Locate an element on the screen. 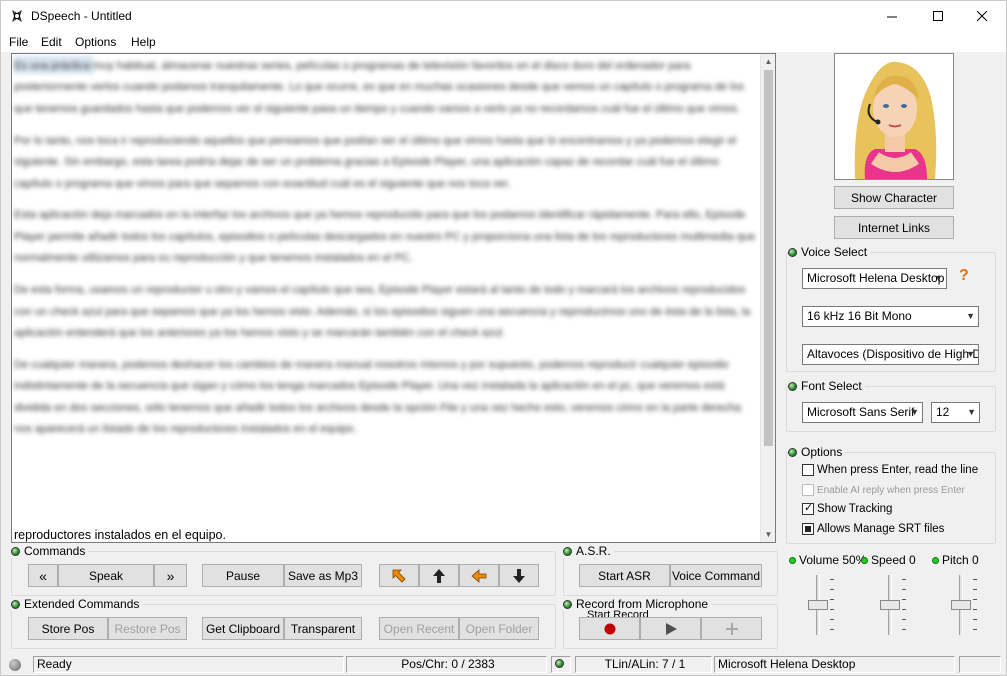 Image resolution: width=1007 pixels, height=676 pixels. pitch-slider is located at coordinates (961, 605).